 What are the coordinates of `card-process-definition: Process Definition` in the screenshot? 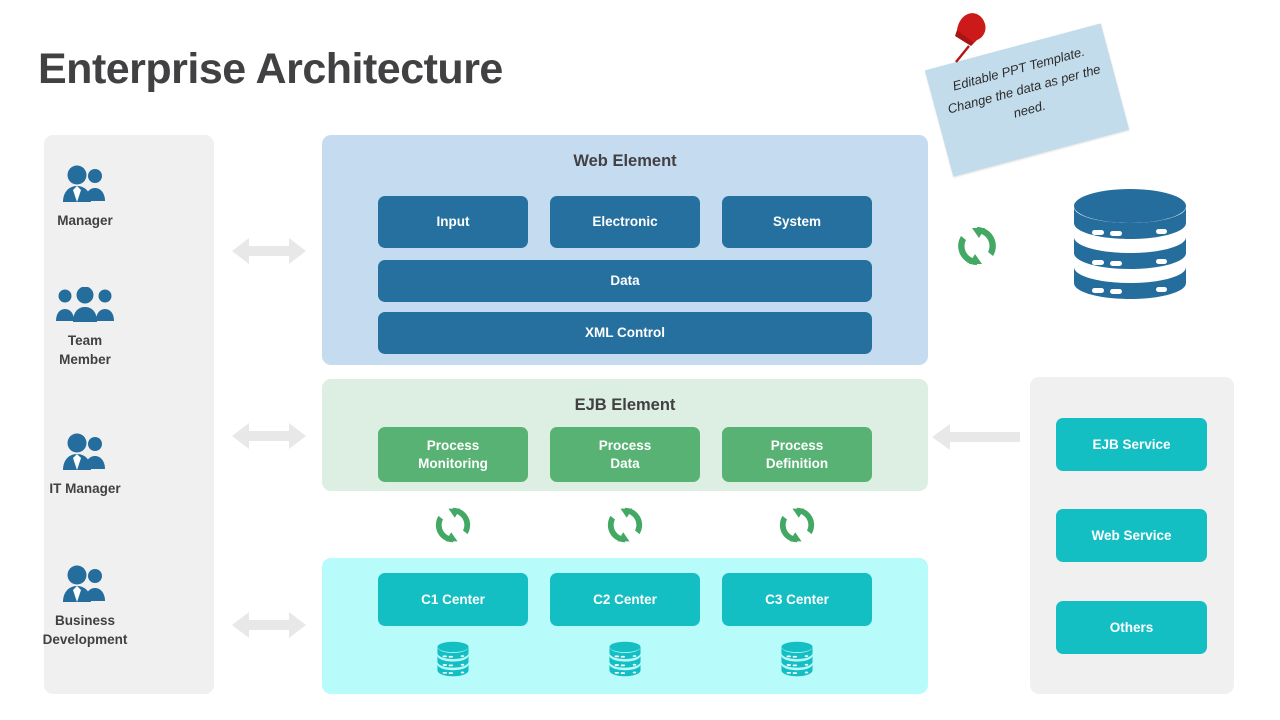 It's located at (797, 454).